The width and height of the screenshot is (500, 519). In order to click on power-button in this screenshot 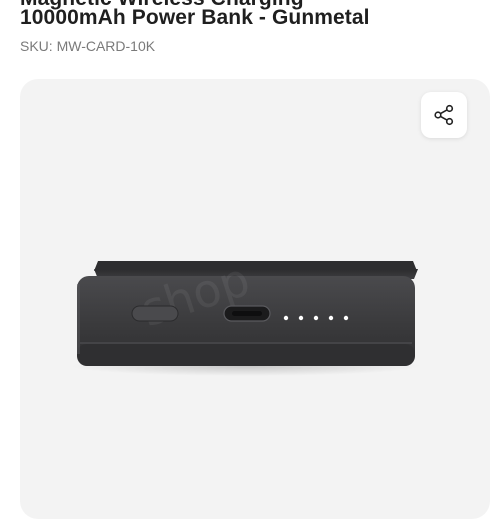, I will do `click(155, 313)`.